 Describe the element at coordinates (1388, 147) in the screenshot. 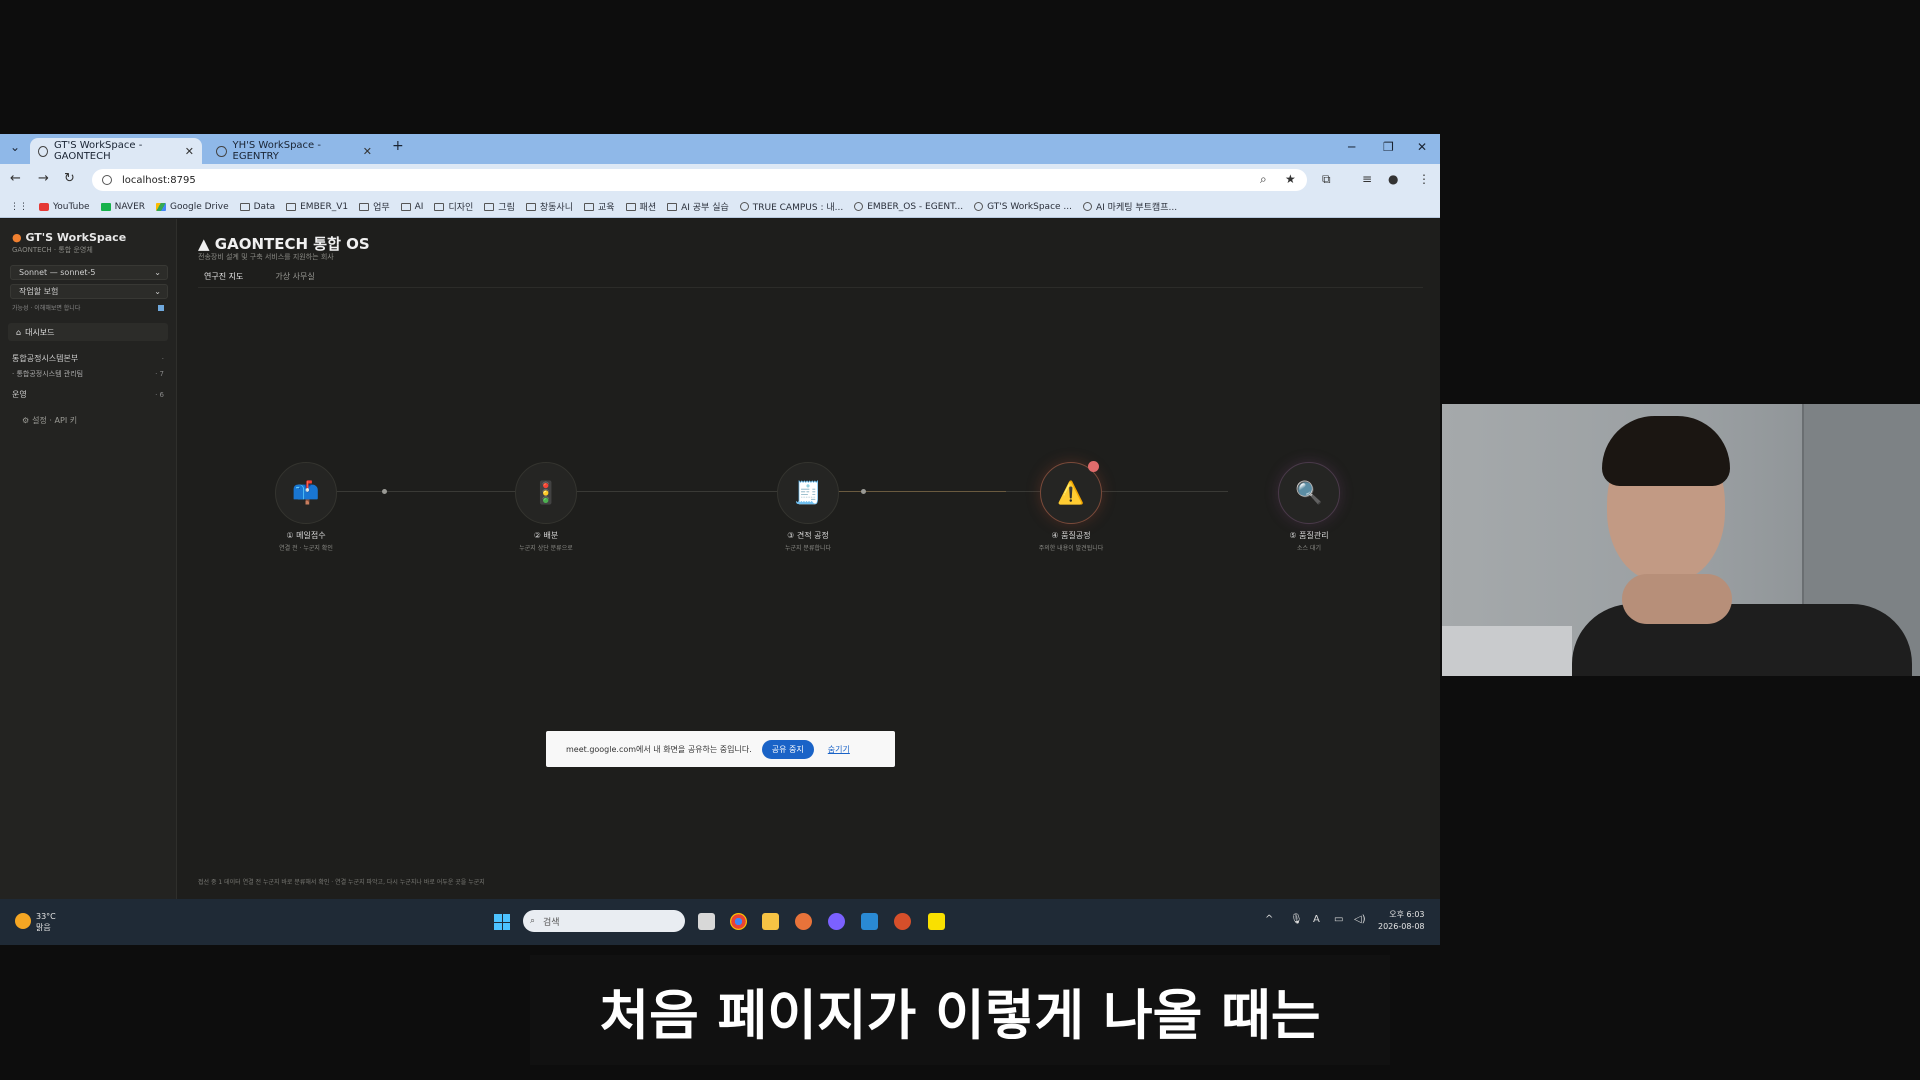

I see `restore-icon: ❐` at that location.